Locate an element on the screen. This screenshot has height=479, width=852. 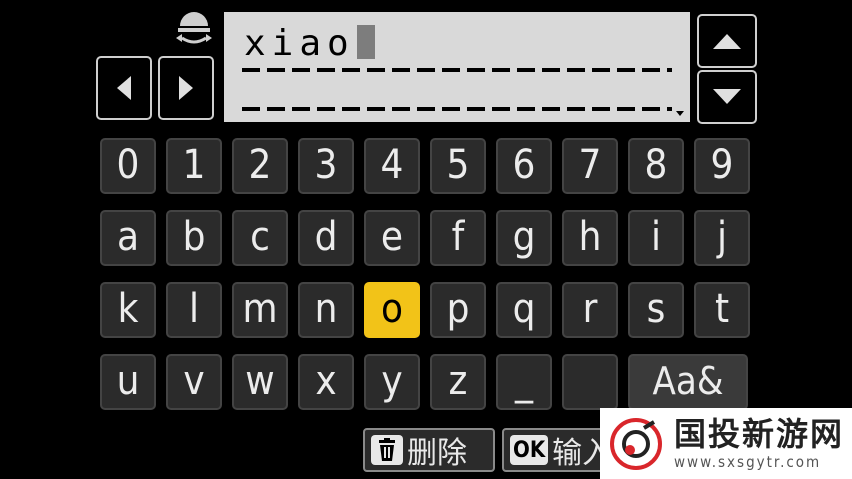
key-0: 0 is located at coordinates (128, 166).